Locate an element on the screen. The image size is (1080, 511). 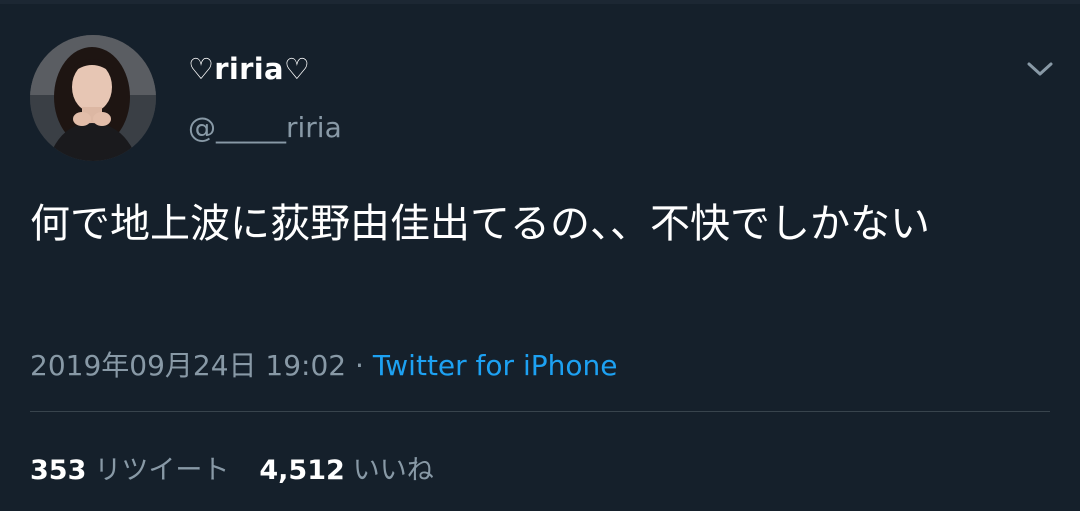
tweet-meta: 2019年09月24日 19:02 · Twitter for iPhone is located at coordinates (323, 364).